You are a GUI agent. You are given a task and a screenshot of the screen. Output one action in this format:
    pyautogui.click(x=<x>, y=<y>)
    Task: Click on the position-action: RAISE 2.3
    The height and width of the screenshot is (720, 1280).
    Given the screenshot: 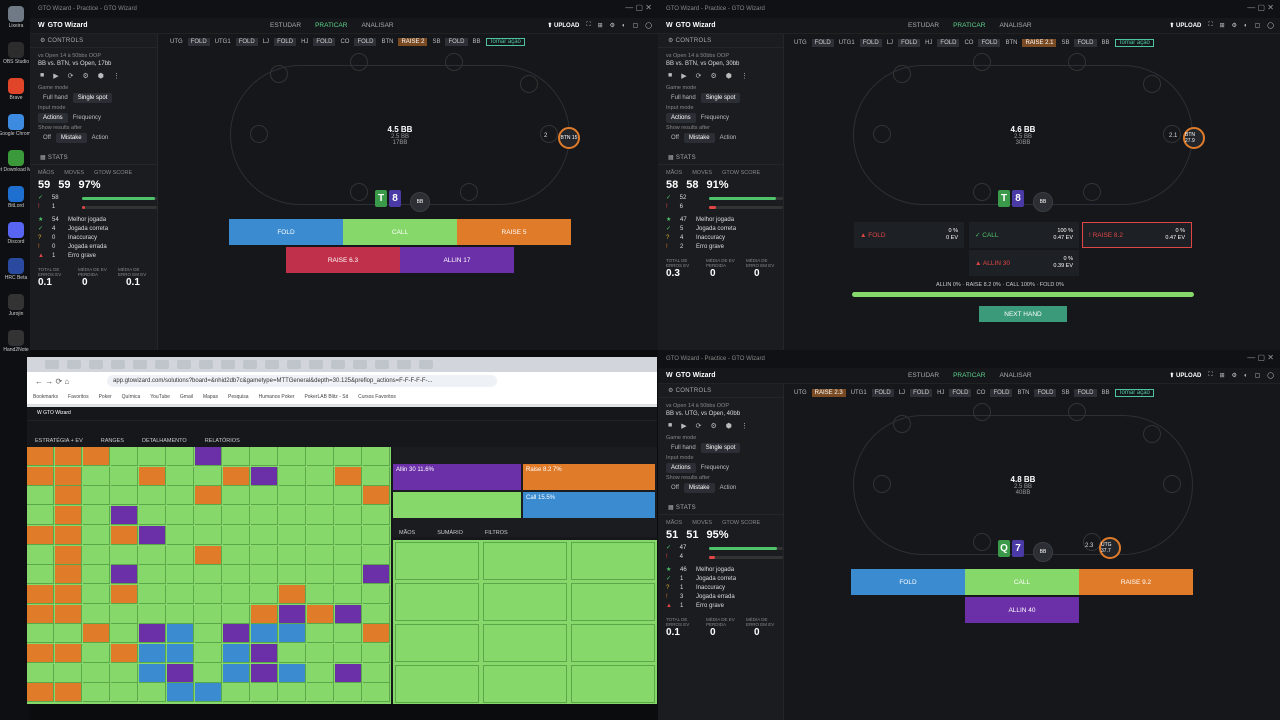 What is the action you would take?
    pyautogui.click(x=828, y=393)
    